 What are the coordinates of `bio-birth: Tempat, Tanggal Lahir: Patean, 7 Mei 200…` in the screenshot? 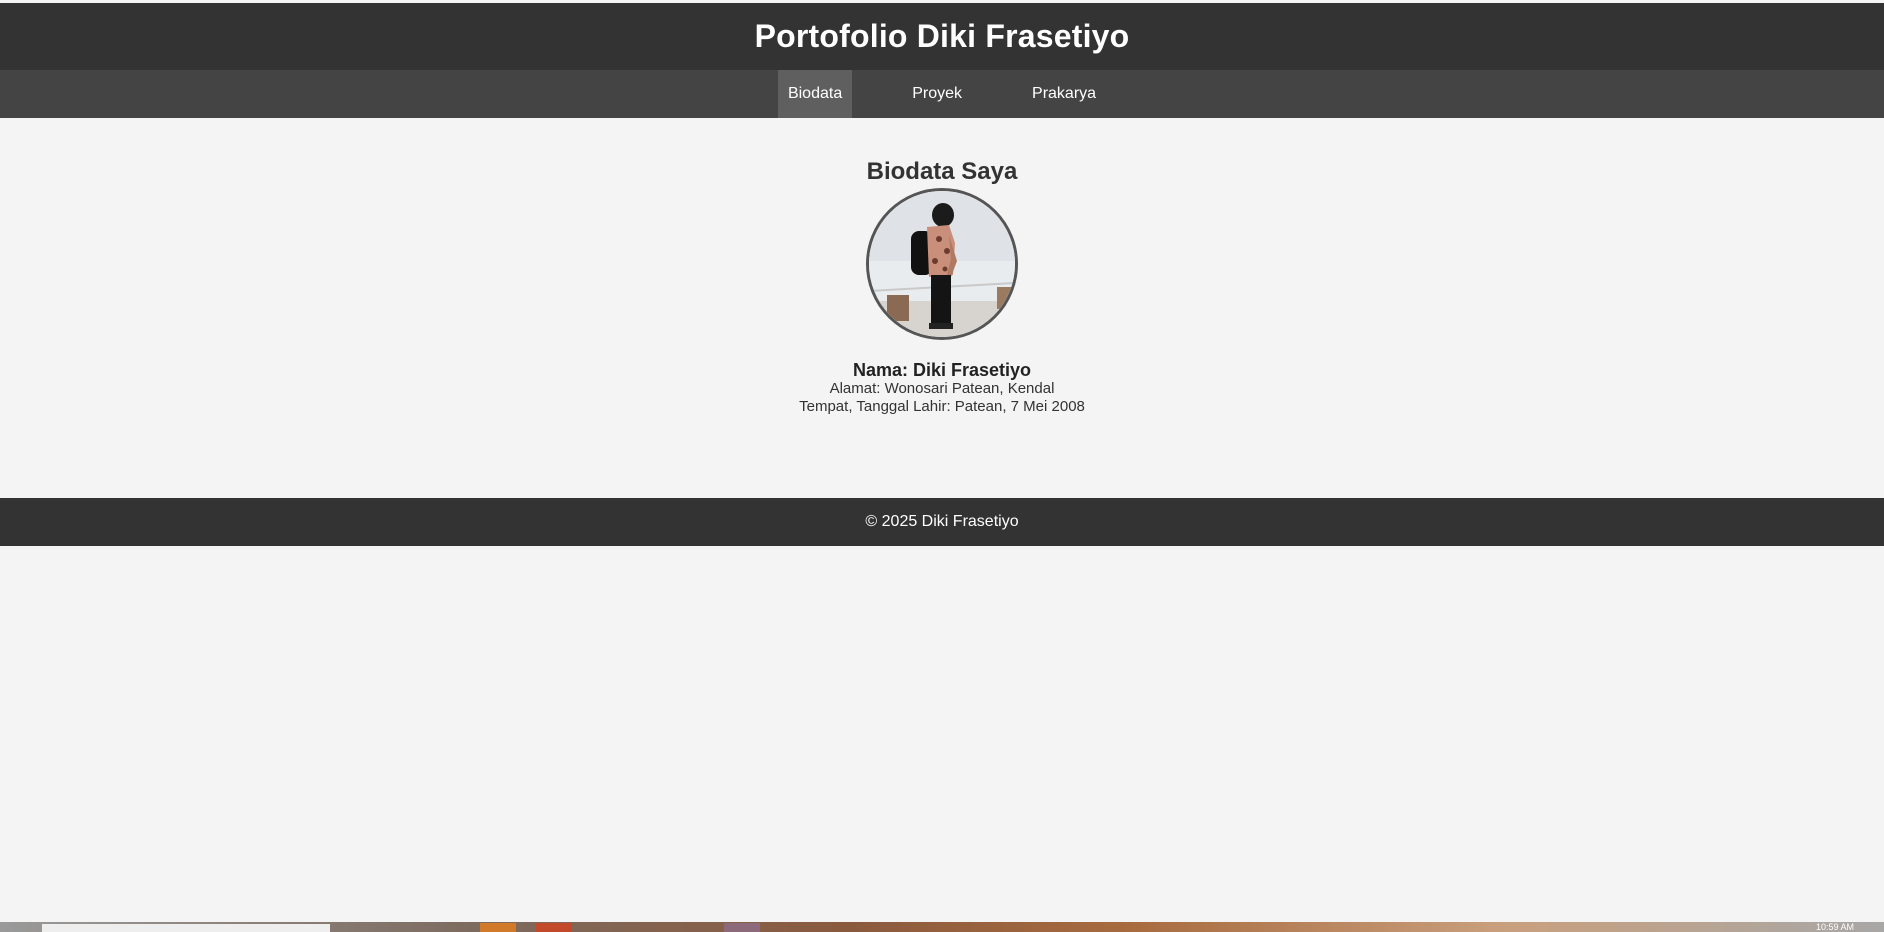 It's located at (942, 406).